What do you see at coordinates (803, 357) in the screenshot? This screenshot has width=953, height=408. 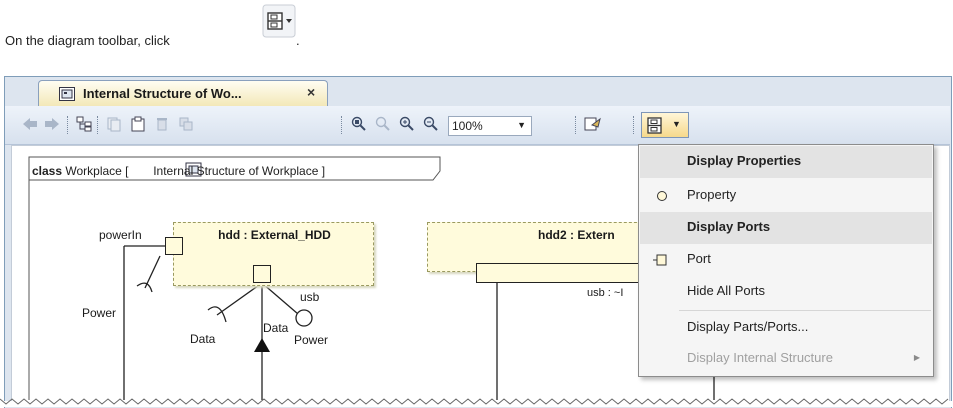 I see `menu-item-display-internal-structure: Display Internal Structure ▶` at bounding box center [803, 357].